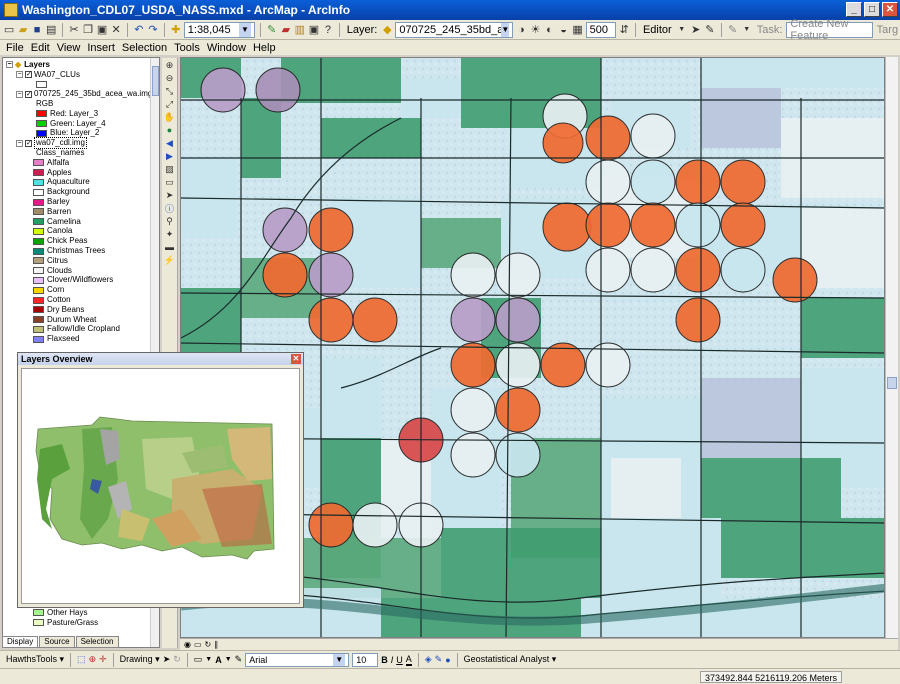  What do you see at coordinates (187, 644) in the screenshot?
I see `data-view-icon: ◉` at bounding box center [187, 644].